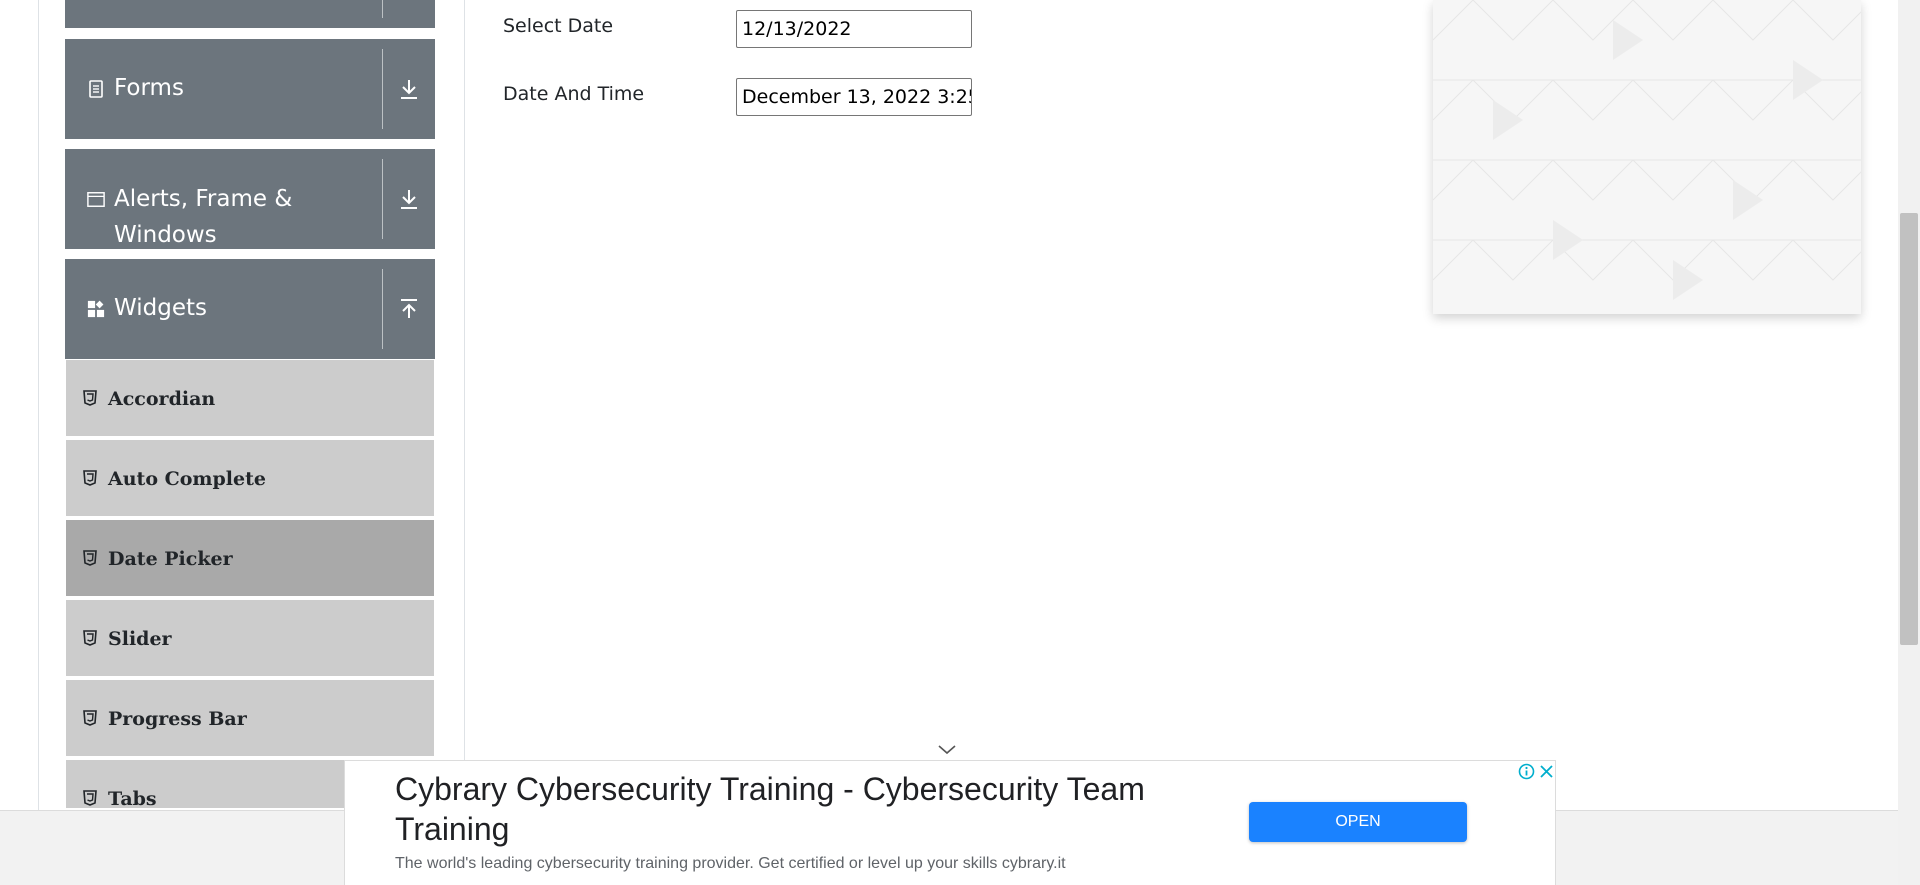 Image resolution: width=1920 pixels, height=885 pixels. I want to click on sidebar-group-alerts: Alerts, Frame & Windows, so click(250, 199).